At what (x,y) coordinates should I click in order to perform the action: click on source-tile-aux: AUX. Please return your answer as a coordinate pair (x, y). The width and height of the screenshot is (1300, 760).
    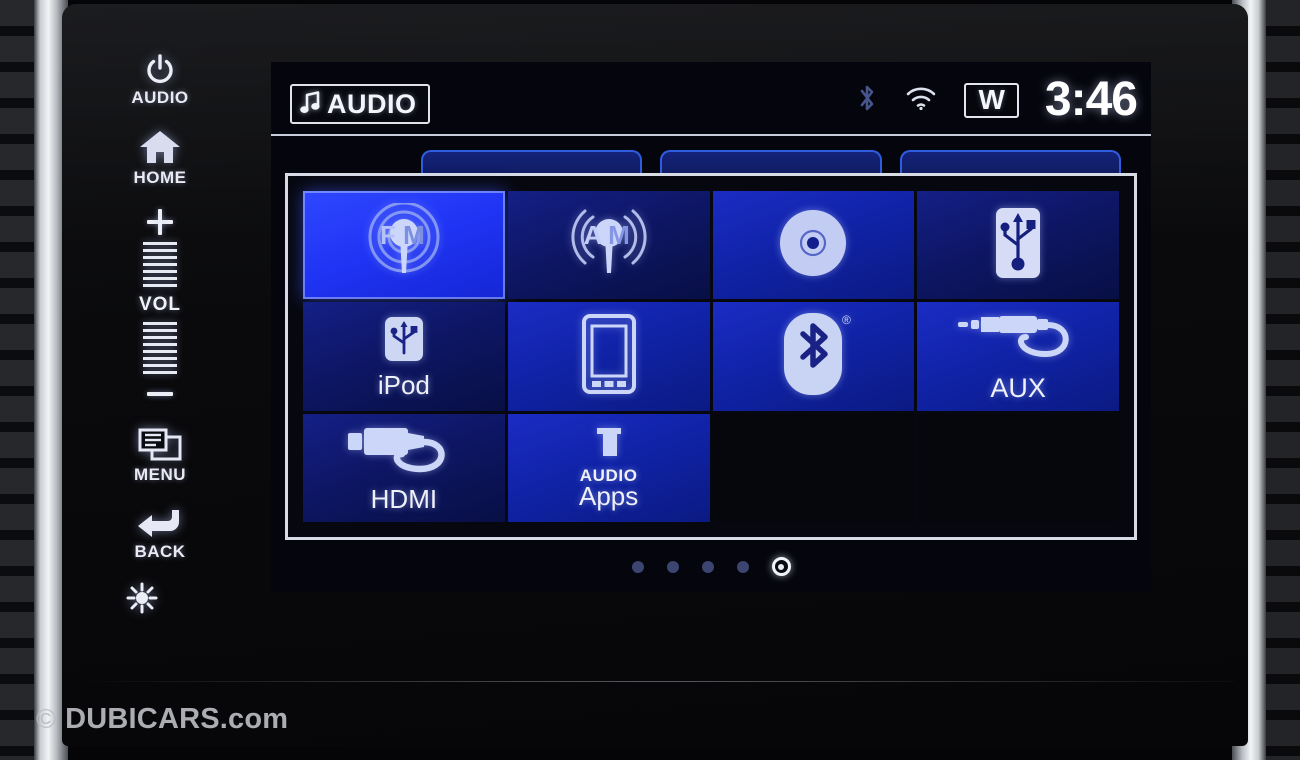
    Looking at the image, I should click on (1018, 356).